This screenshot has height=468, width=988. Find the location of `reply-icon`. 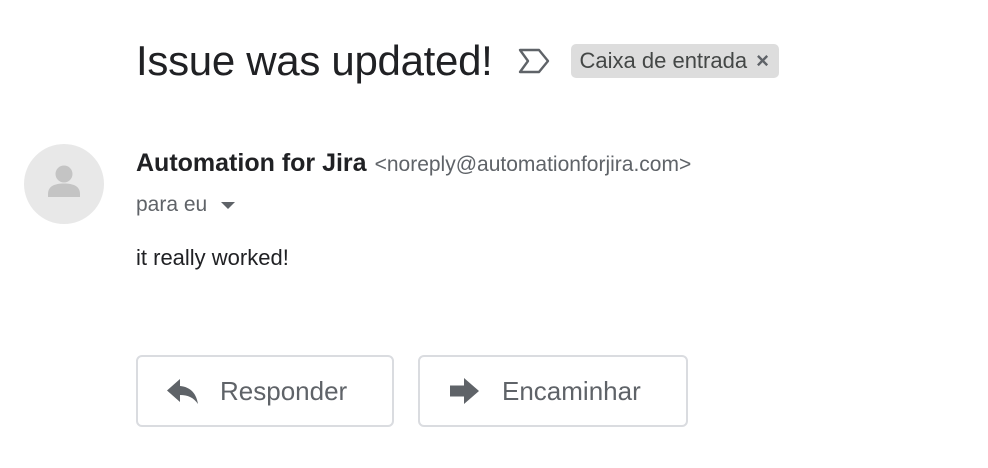

reply-icon is located at coordinates (183, 391).